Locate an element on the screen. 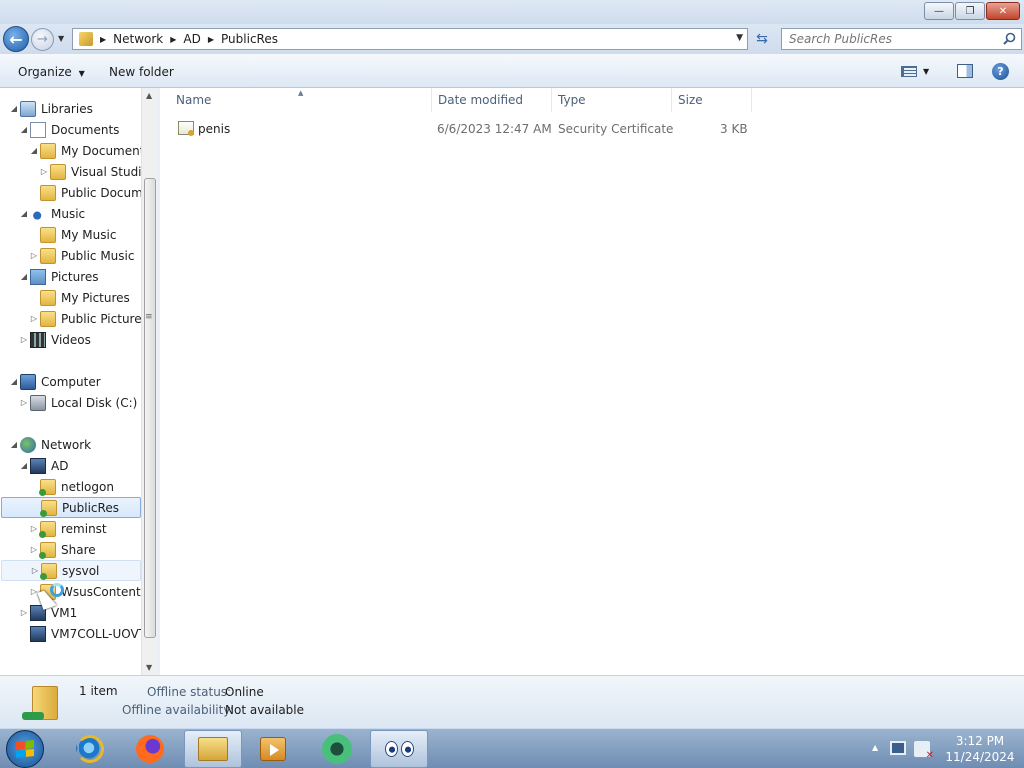 Image resolution: width=1024 pixels, height=768 pixels. recent-pages-dropdown: ▼ is located at coordinates (61, 38).